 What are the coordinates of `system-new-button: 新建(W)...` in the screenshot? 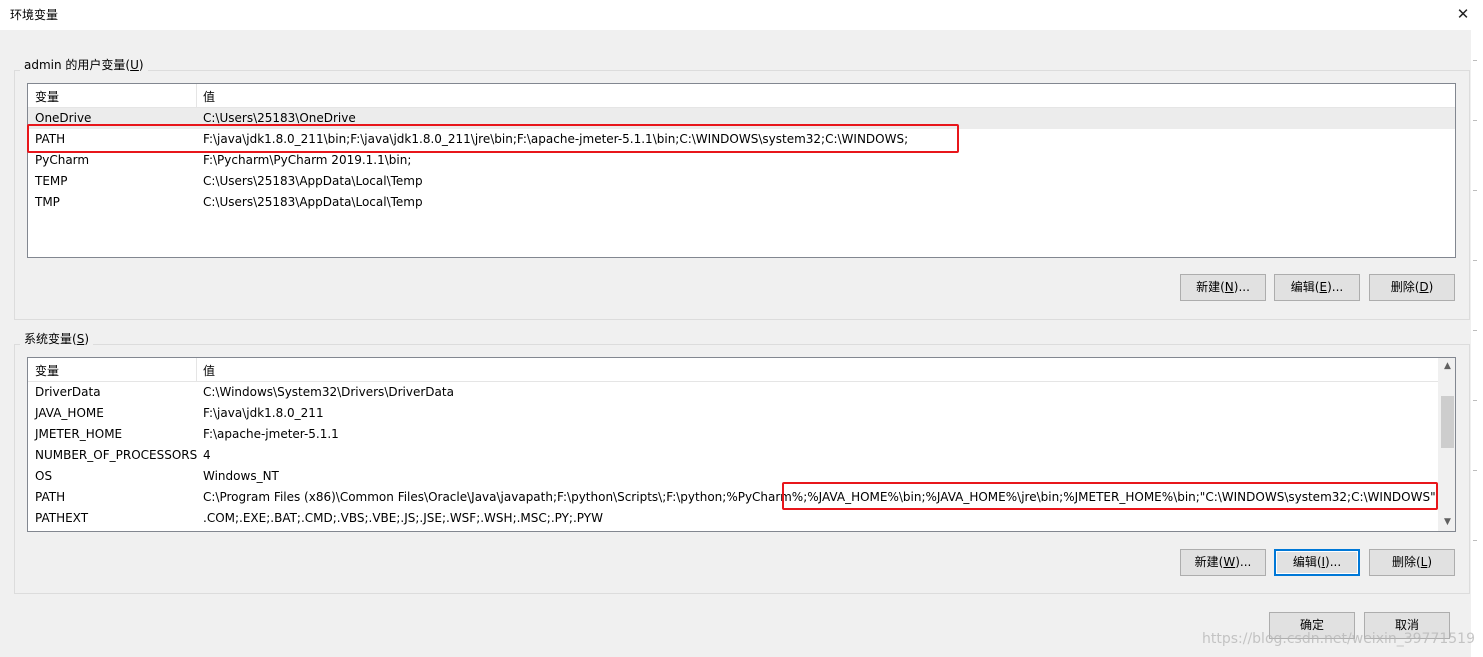 It's located at (1223, 562).